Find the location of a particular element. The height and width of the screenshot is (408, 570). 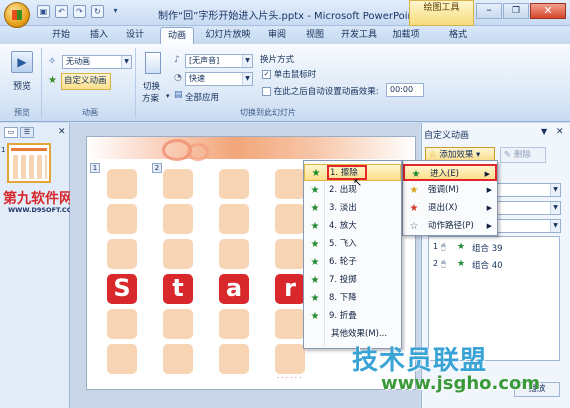

menu-item-label: 3. 淡出 is located at coordinates (343, 208).